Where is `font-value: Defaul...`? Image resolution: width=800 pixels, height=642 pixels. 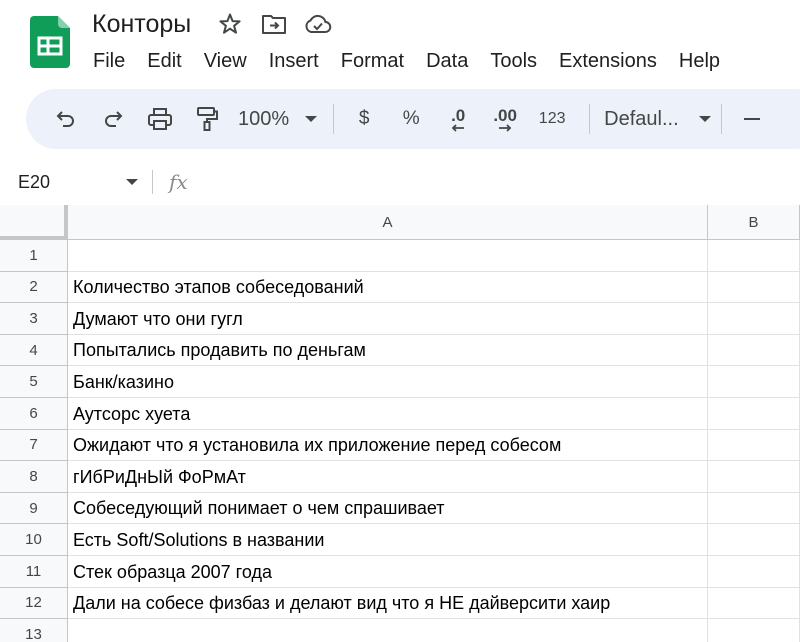
font-value: Defaul... is located at coordinates (641, 118).